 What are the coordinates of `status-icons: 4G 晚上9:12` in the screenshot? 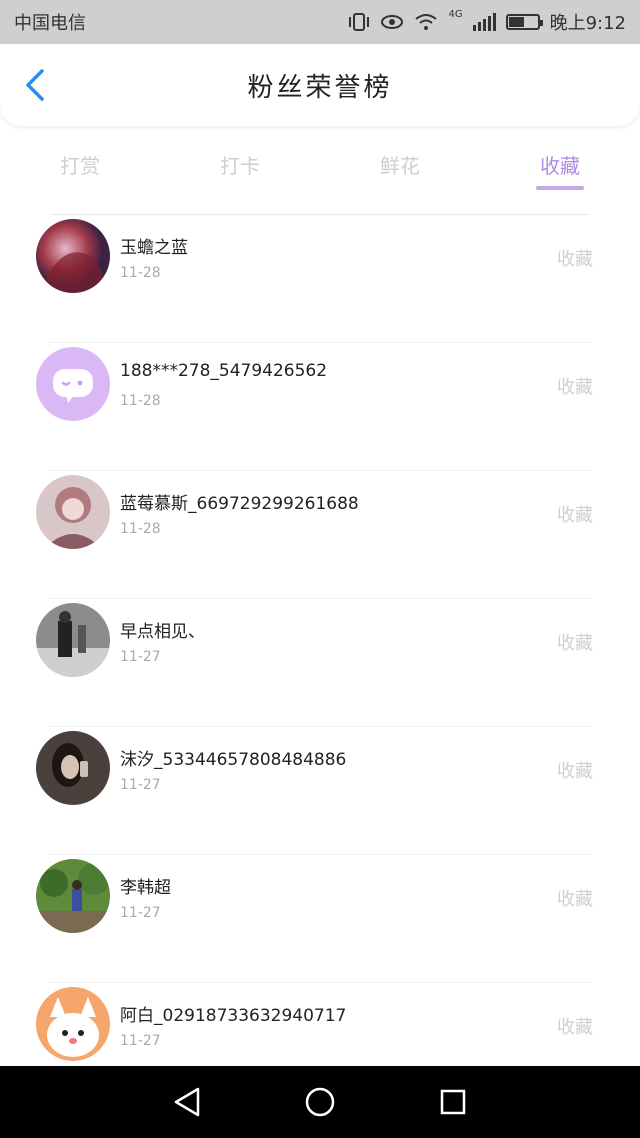 It's located at (487, 22).